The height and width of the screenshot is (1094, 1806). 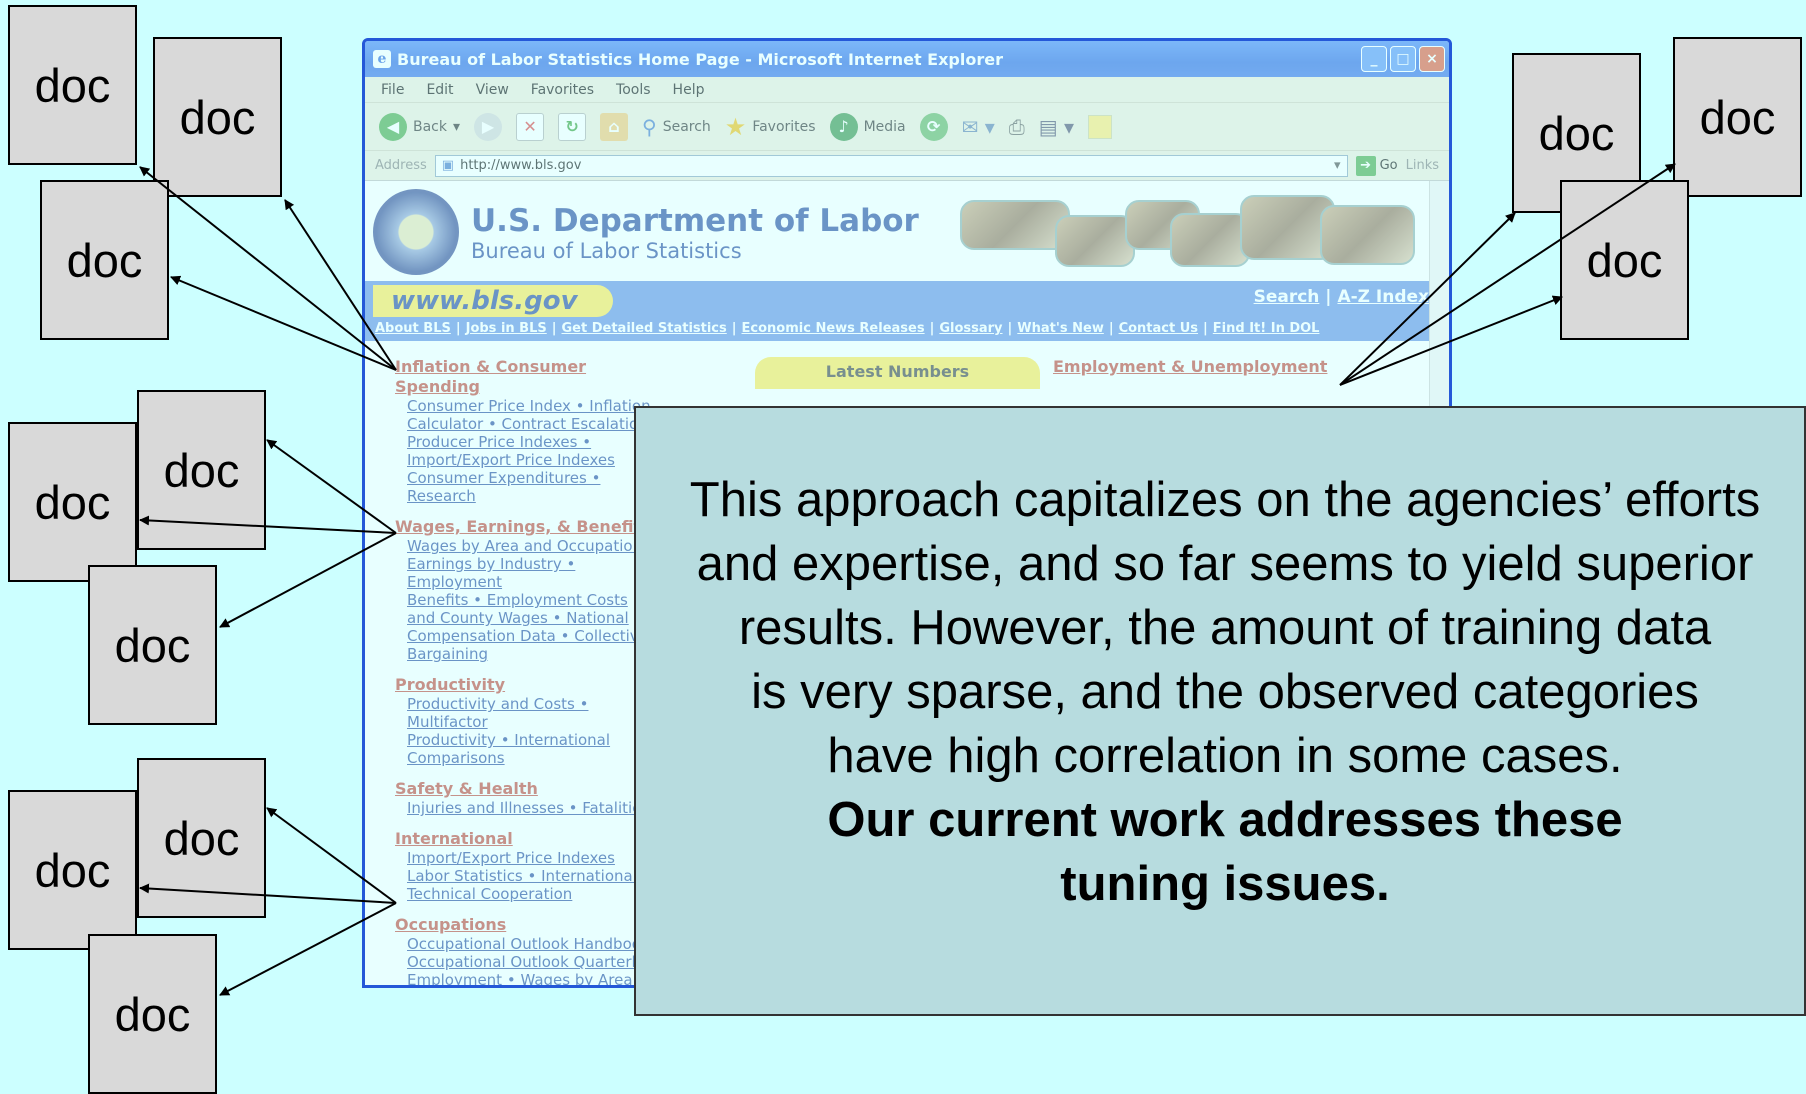 What do you see at coordinates (525, 478) in the screenshot?
I see `topic-link: Consumer Expenditures •` at bounding box center [525, 478].